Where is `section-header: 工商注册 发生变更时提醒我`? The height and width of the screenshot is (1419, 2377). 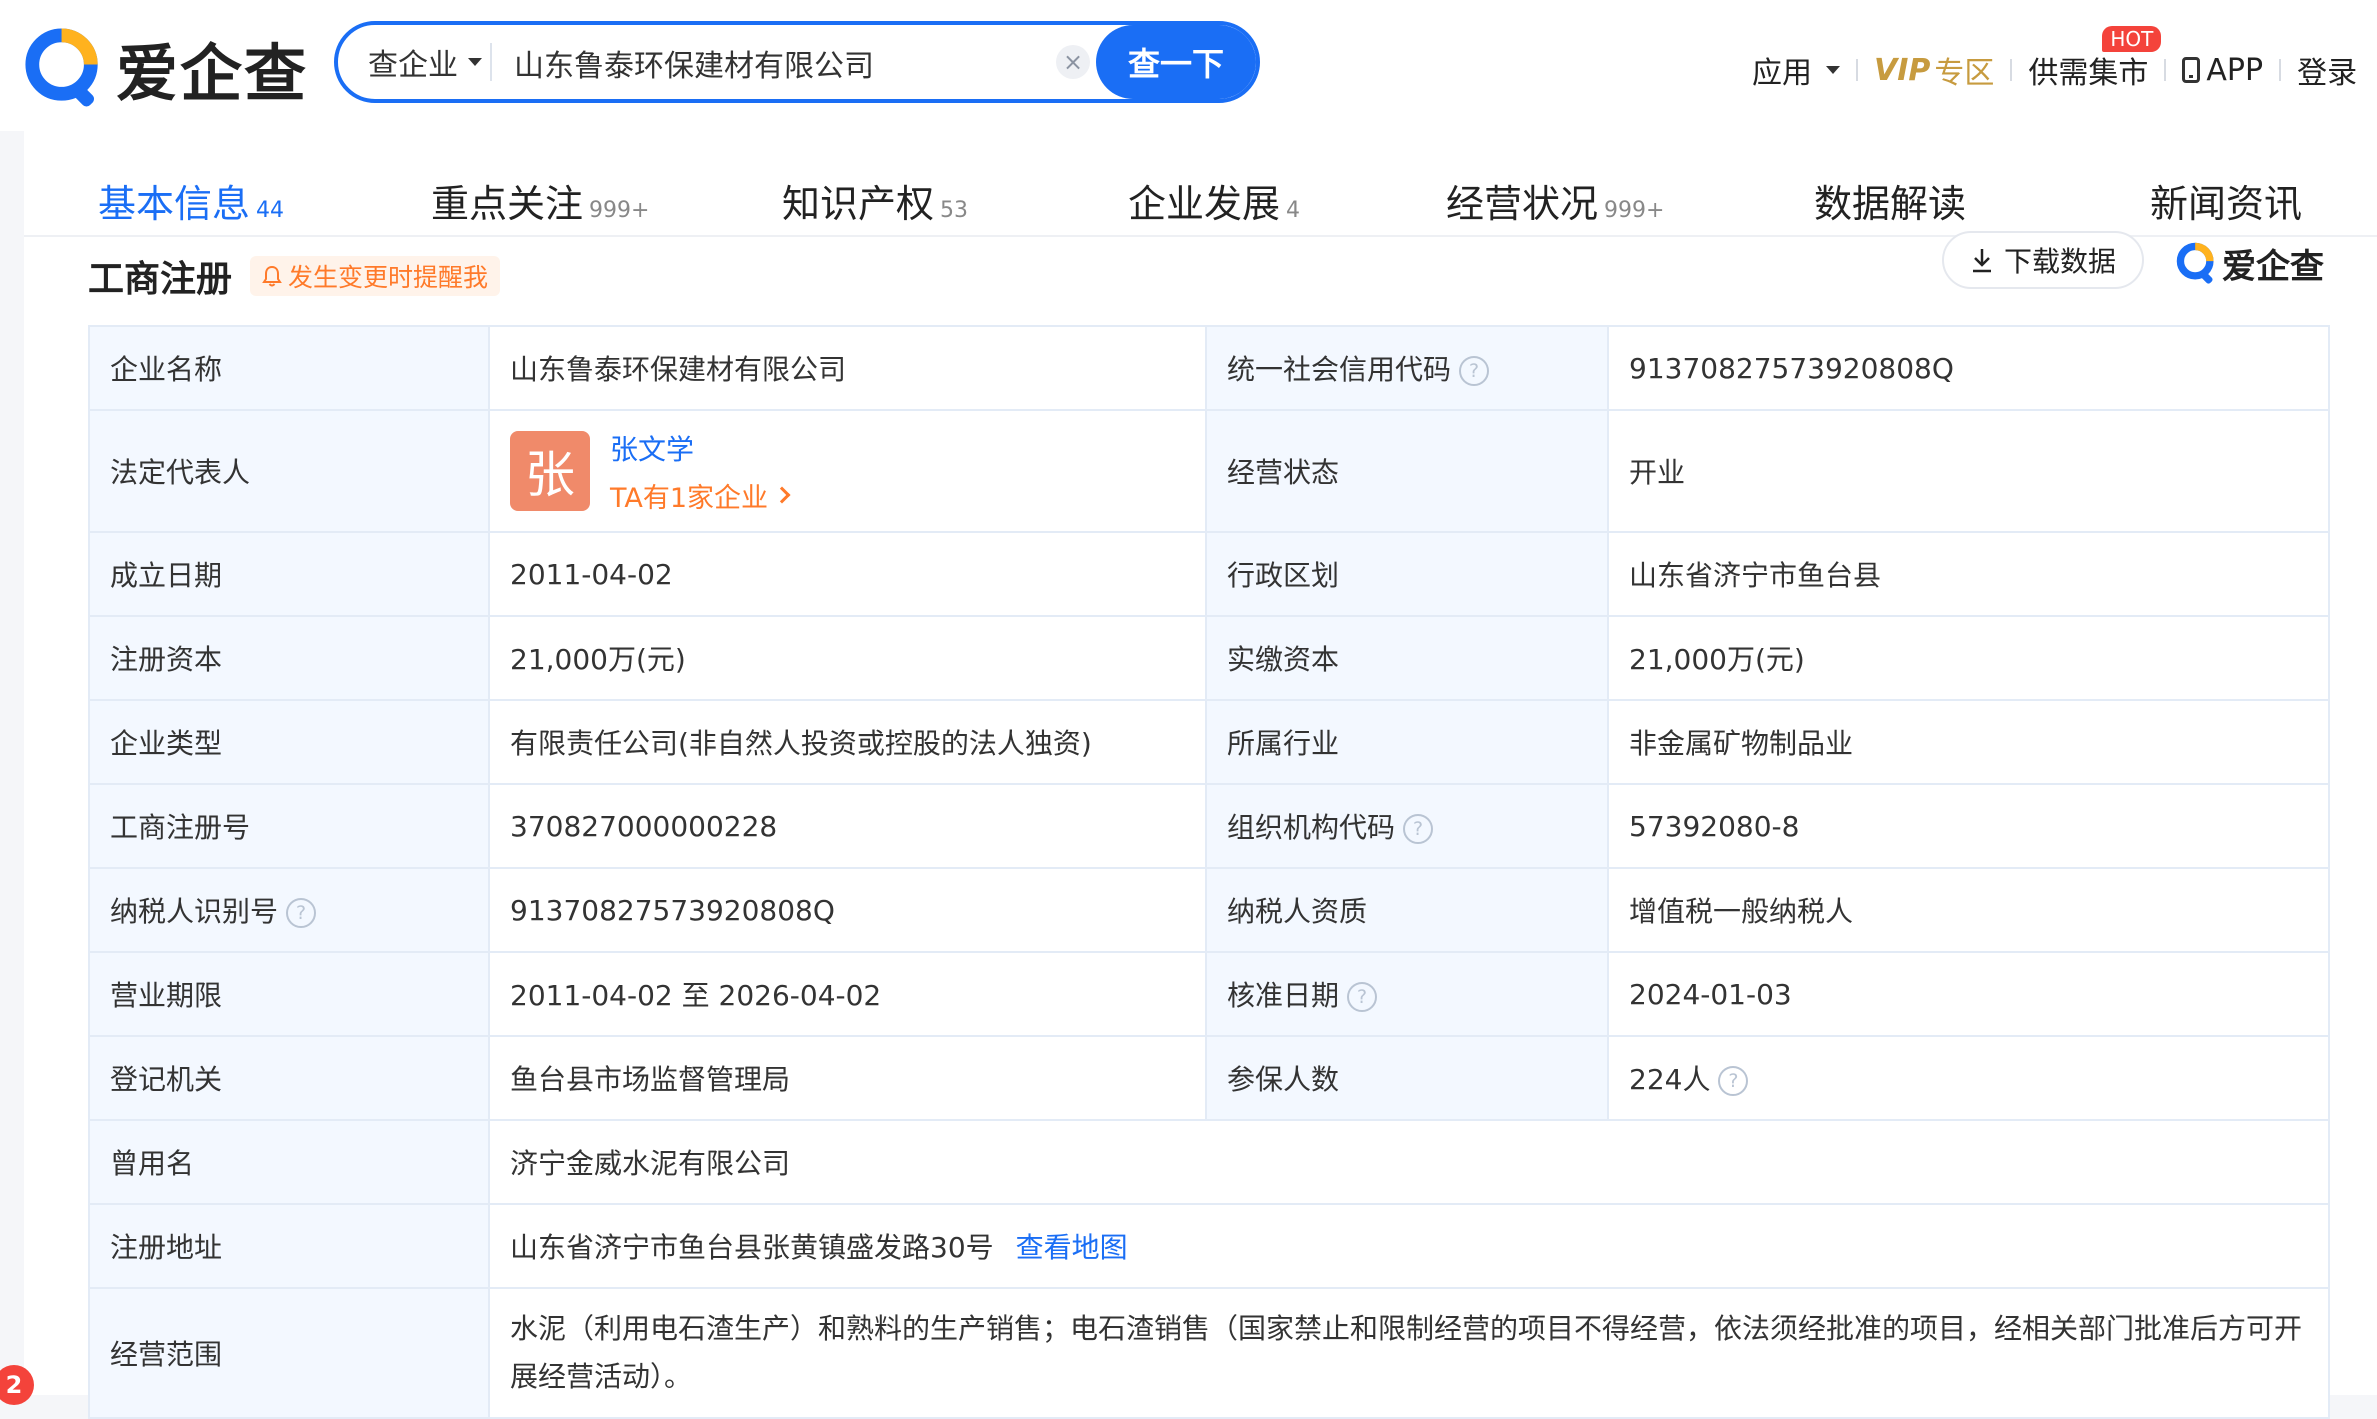
section-header: 工商注册 发生变更时提醒我 is located at coordinates (294, 276).